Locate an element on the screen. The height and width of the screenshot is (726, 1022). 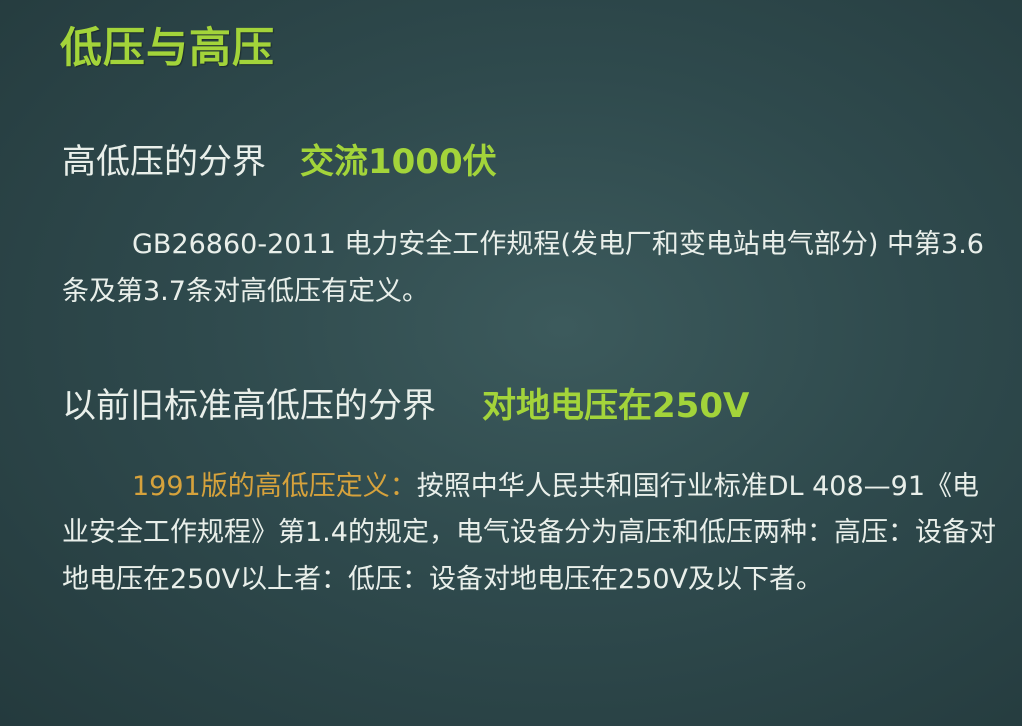
section2-paragraph-lead: 1991版的高低压定义： is located at coordinates (274, 486).